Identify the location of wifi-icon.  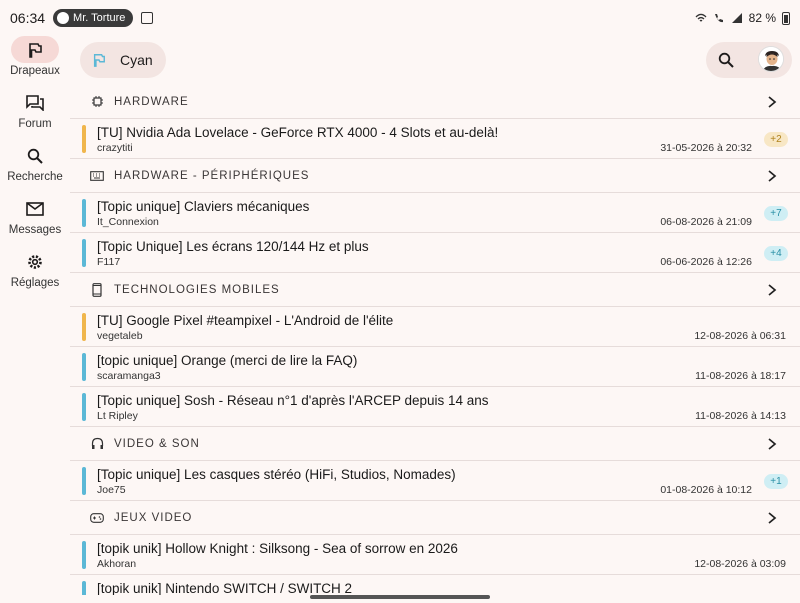
(701, 17).